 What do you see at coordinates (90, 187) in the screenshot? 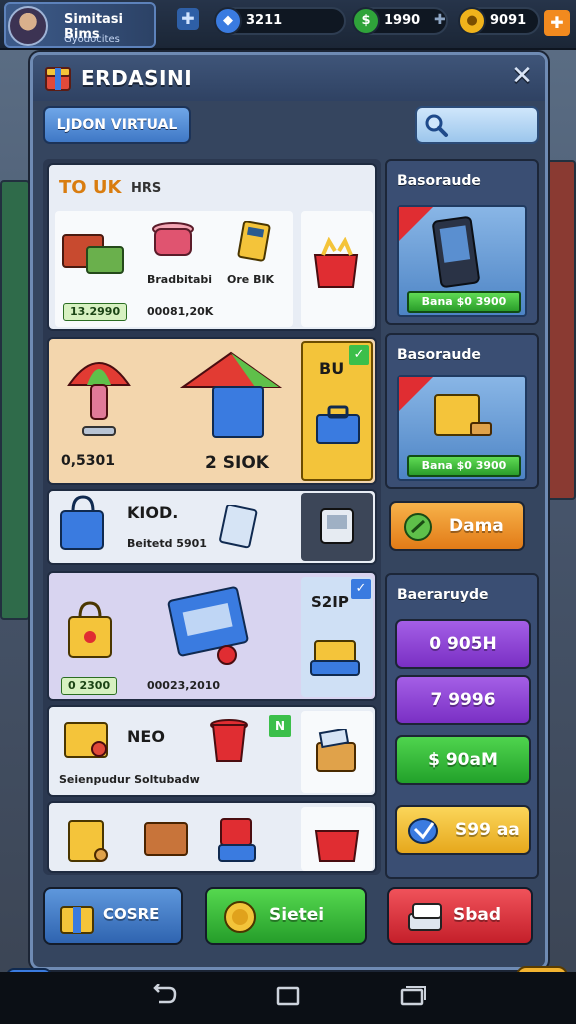
I see `section-header: TO UK` at bounding box center [90, 187].